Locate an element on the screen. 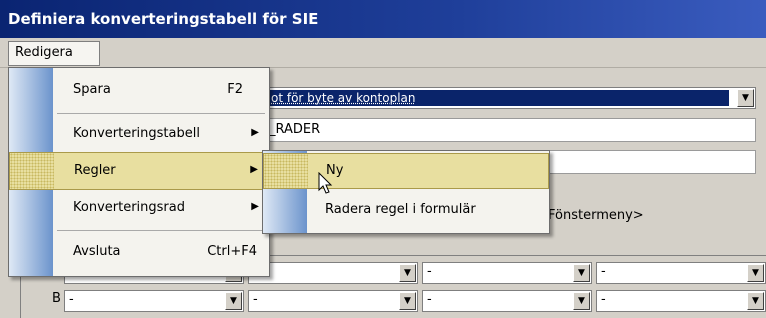 The image size is (766, 318). grid-cell: ▼ is located at coordinates (333, 273).